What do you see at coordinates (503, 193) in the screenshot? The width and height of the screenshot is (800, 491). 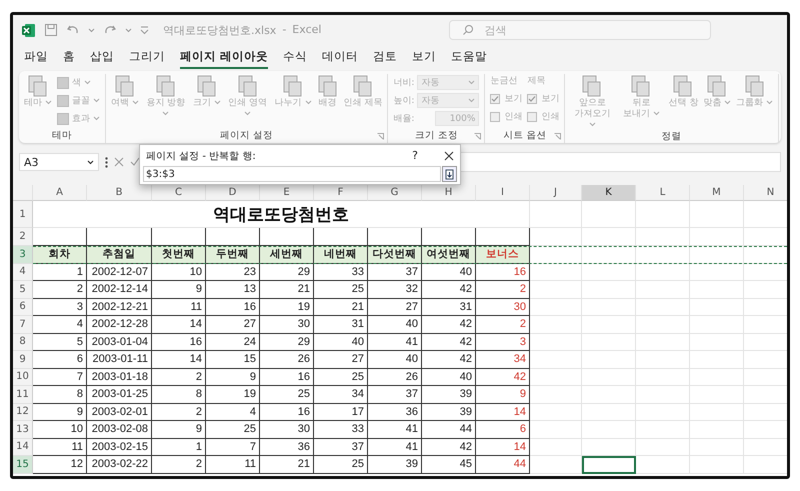 I see `column-header: I` at bounding box center [503, 193].